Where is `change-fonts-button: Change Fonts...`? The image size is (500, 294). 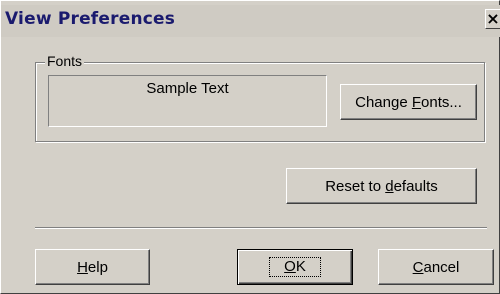
change-fonts-button: Change Fonts... is located at coordinates (408, 102).